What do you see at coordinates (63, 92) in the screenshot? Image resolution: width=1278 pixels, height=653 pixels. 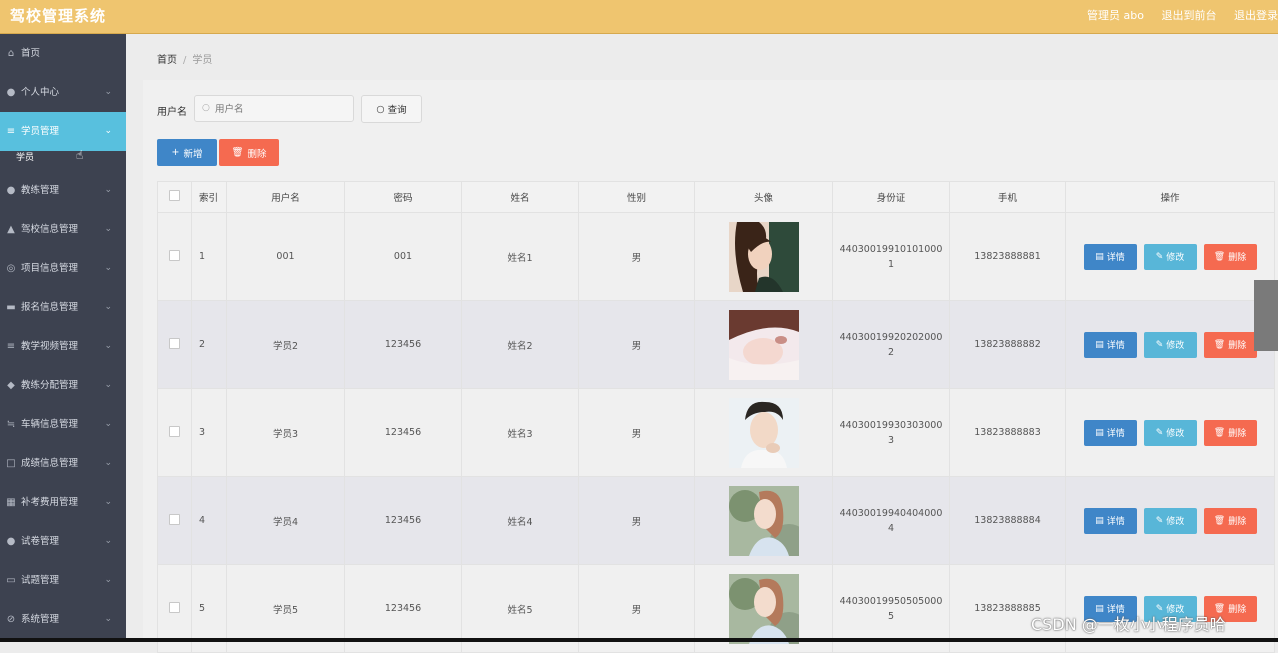 I see `sidebar-item: ● 个人中心 ⌄` at bounding box center [63, 92].